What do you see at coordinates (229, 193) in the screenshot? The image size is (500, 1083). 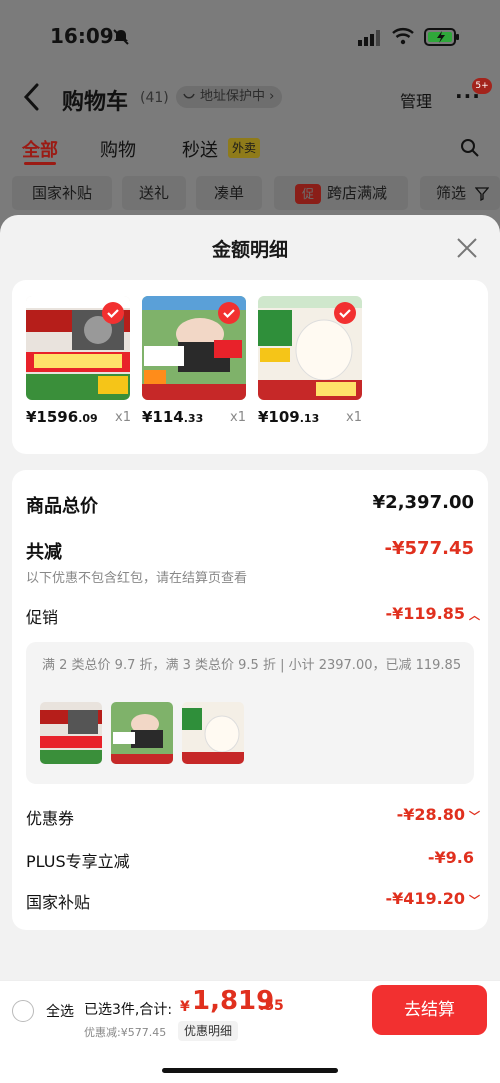 I see `chip-add-on: 凑单` at bounding box center [229, 193].